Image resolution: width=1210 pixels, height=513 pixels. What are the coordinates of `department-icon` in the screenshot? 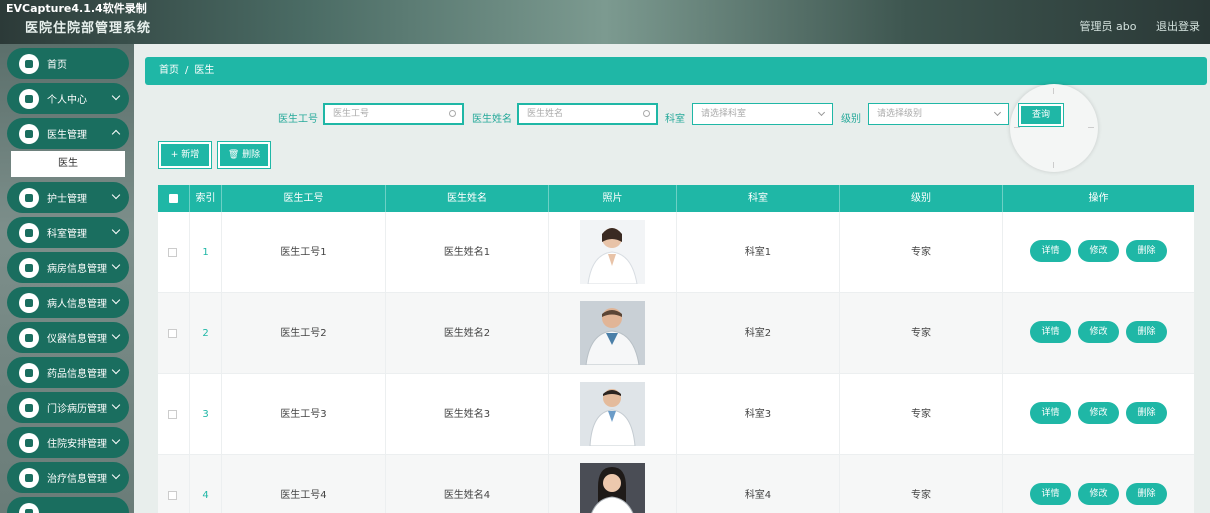 It's located at (29, 232).